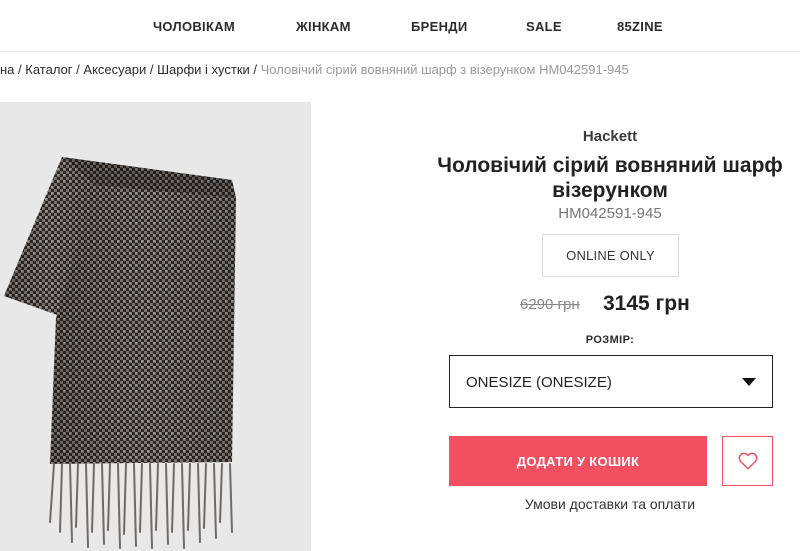  I want to click on nav-link-85zine: 85ZINE, so click(640, 26).